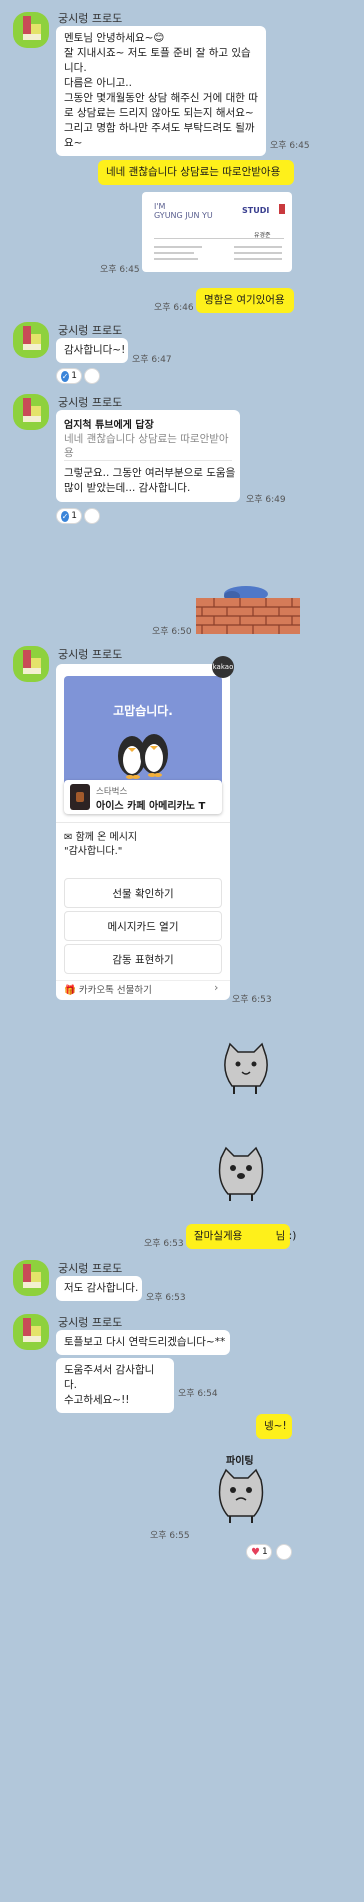 This screenshot has height=1902, width=364. I want to click on gift-product-name: 아이스 카페 아메리카노 T, so click(151, 806).